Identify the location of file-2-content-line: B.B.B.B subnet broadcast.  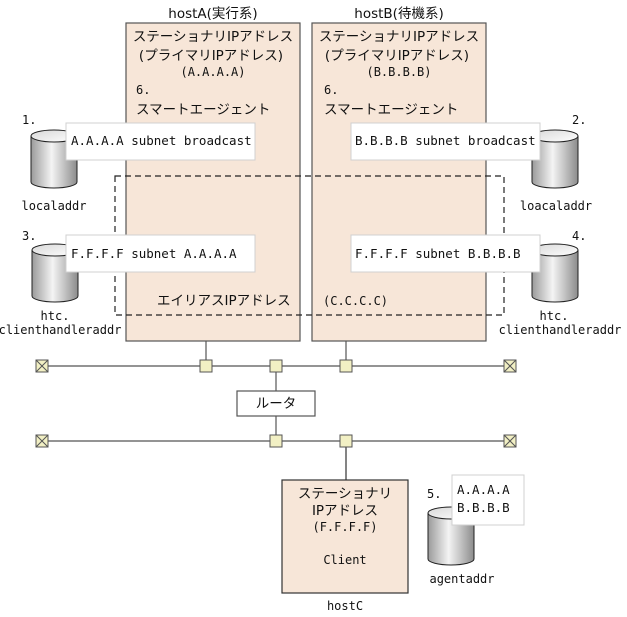
(445, 140).